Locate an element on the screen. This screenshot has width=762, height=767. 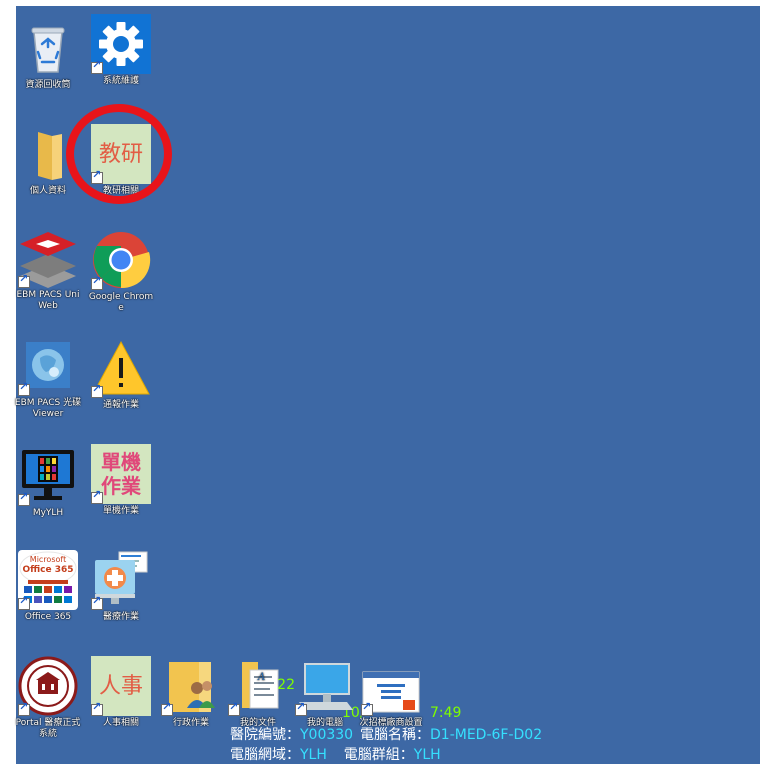
system-maintenance-shortcut: 系統維護 is located at coordinates (121, 50).